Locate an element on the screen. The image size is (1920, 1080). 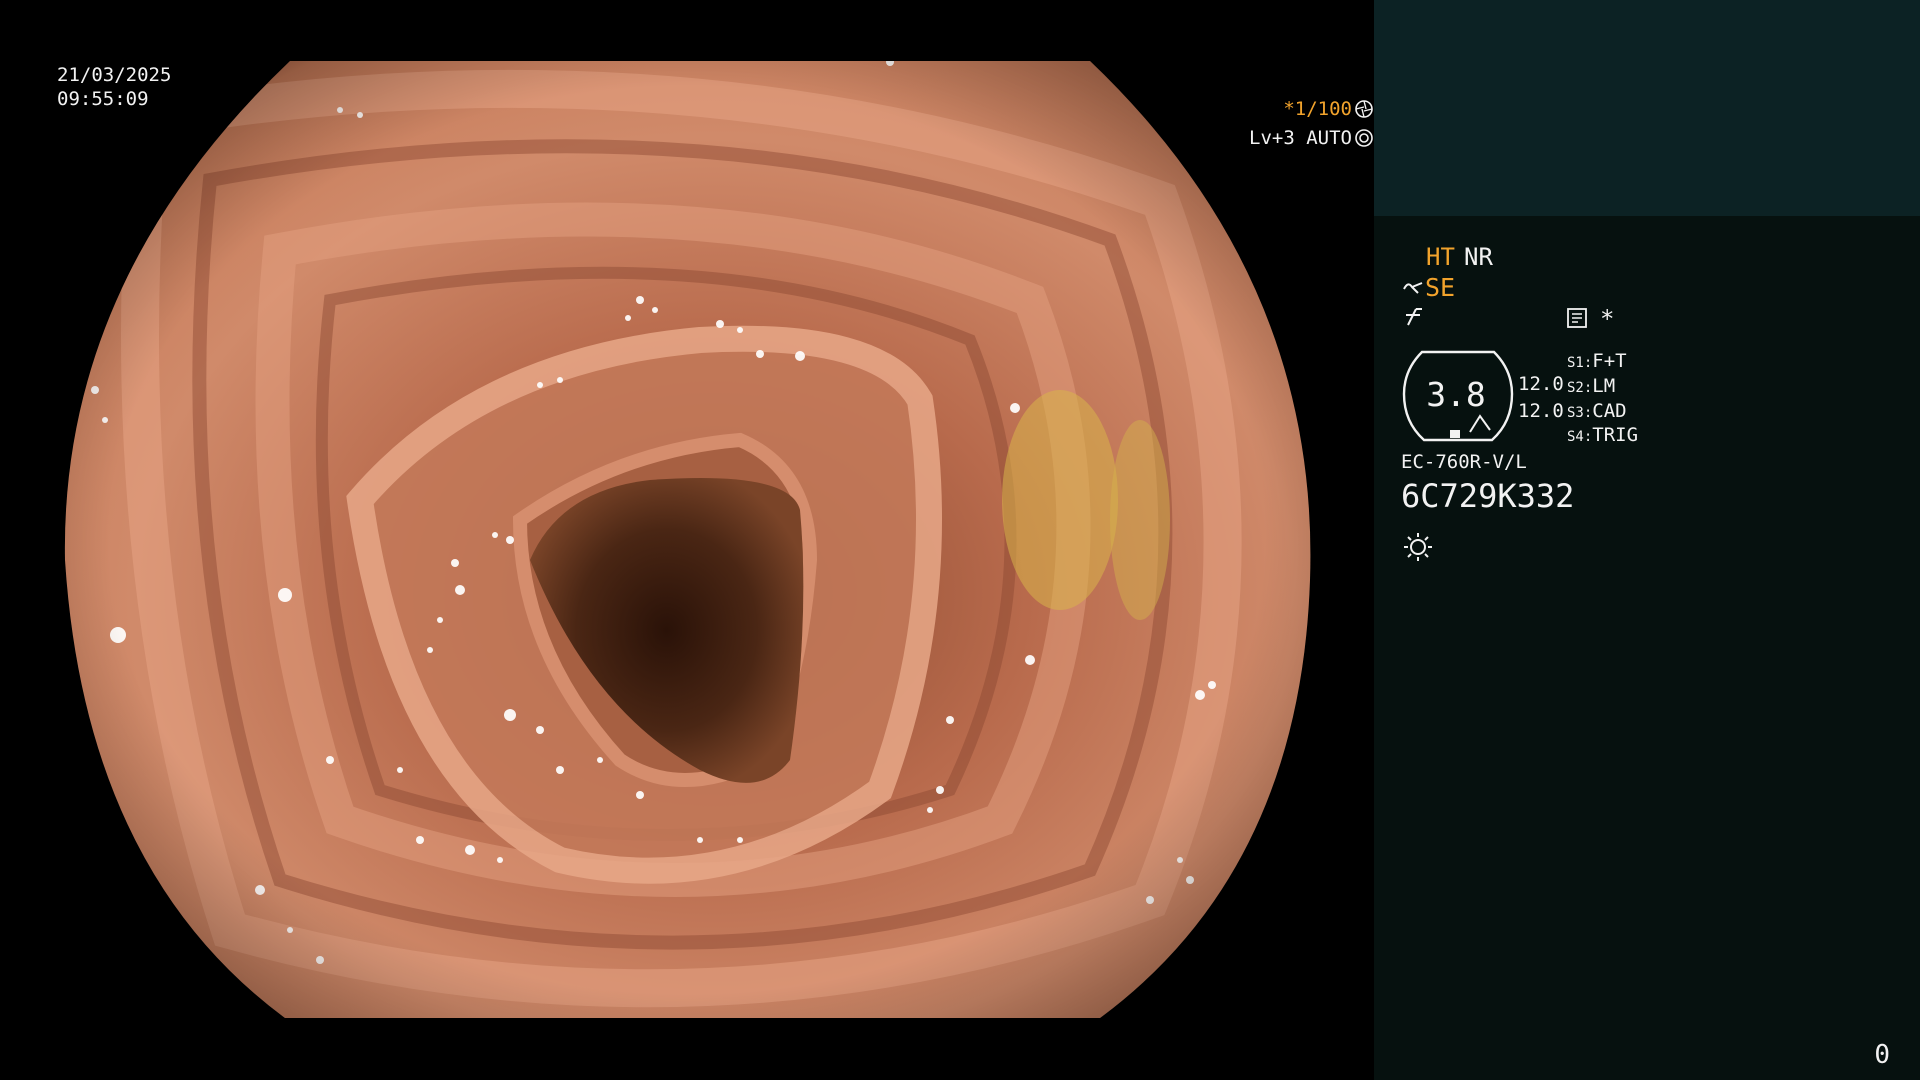
date-readout: 21/03/2025 is located at coordinates (114, 75).